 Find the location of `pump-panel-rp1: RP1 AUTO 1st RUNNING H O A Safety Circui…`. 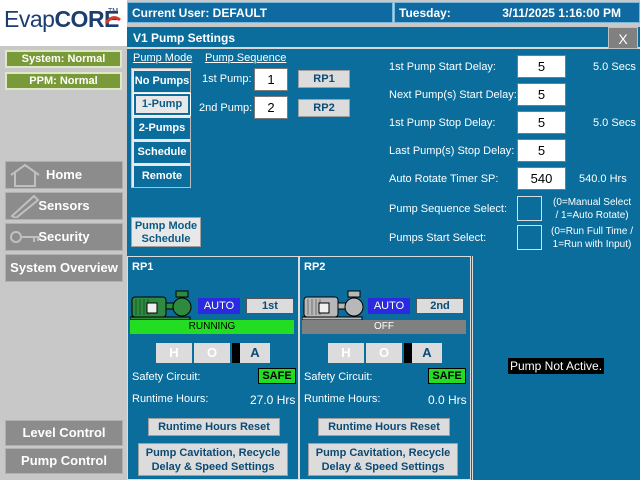

pump-panel-rp1: RP1 AUTO 1st RUNNING H O A Safety Circui… is located at coordinates (213, 368).